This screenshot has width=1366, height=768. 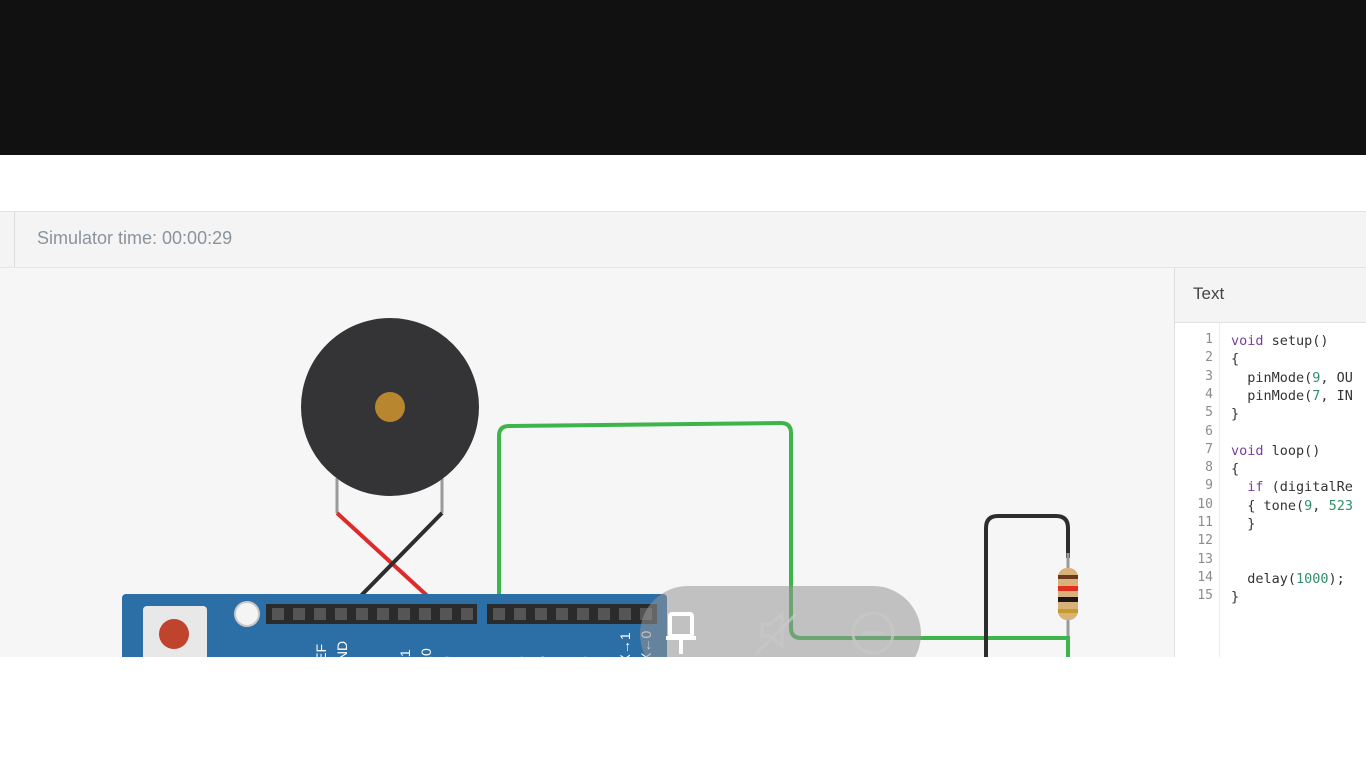 What do you see at coordinates (1292, 378) in the screenshot?
I see `code-line: pinMode(9, OU` at bounding box center [1292, 378].